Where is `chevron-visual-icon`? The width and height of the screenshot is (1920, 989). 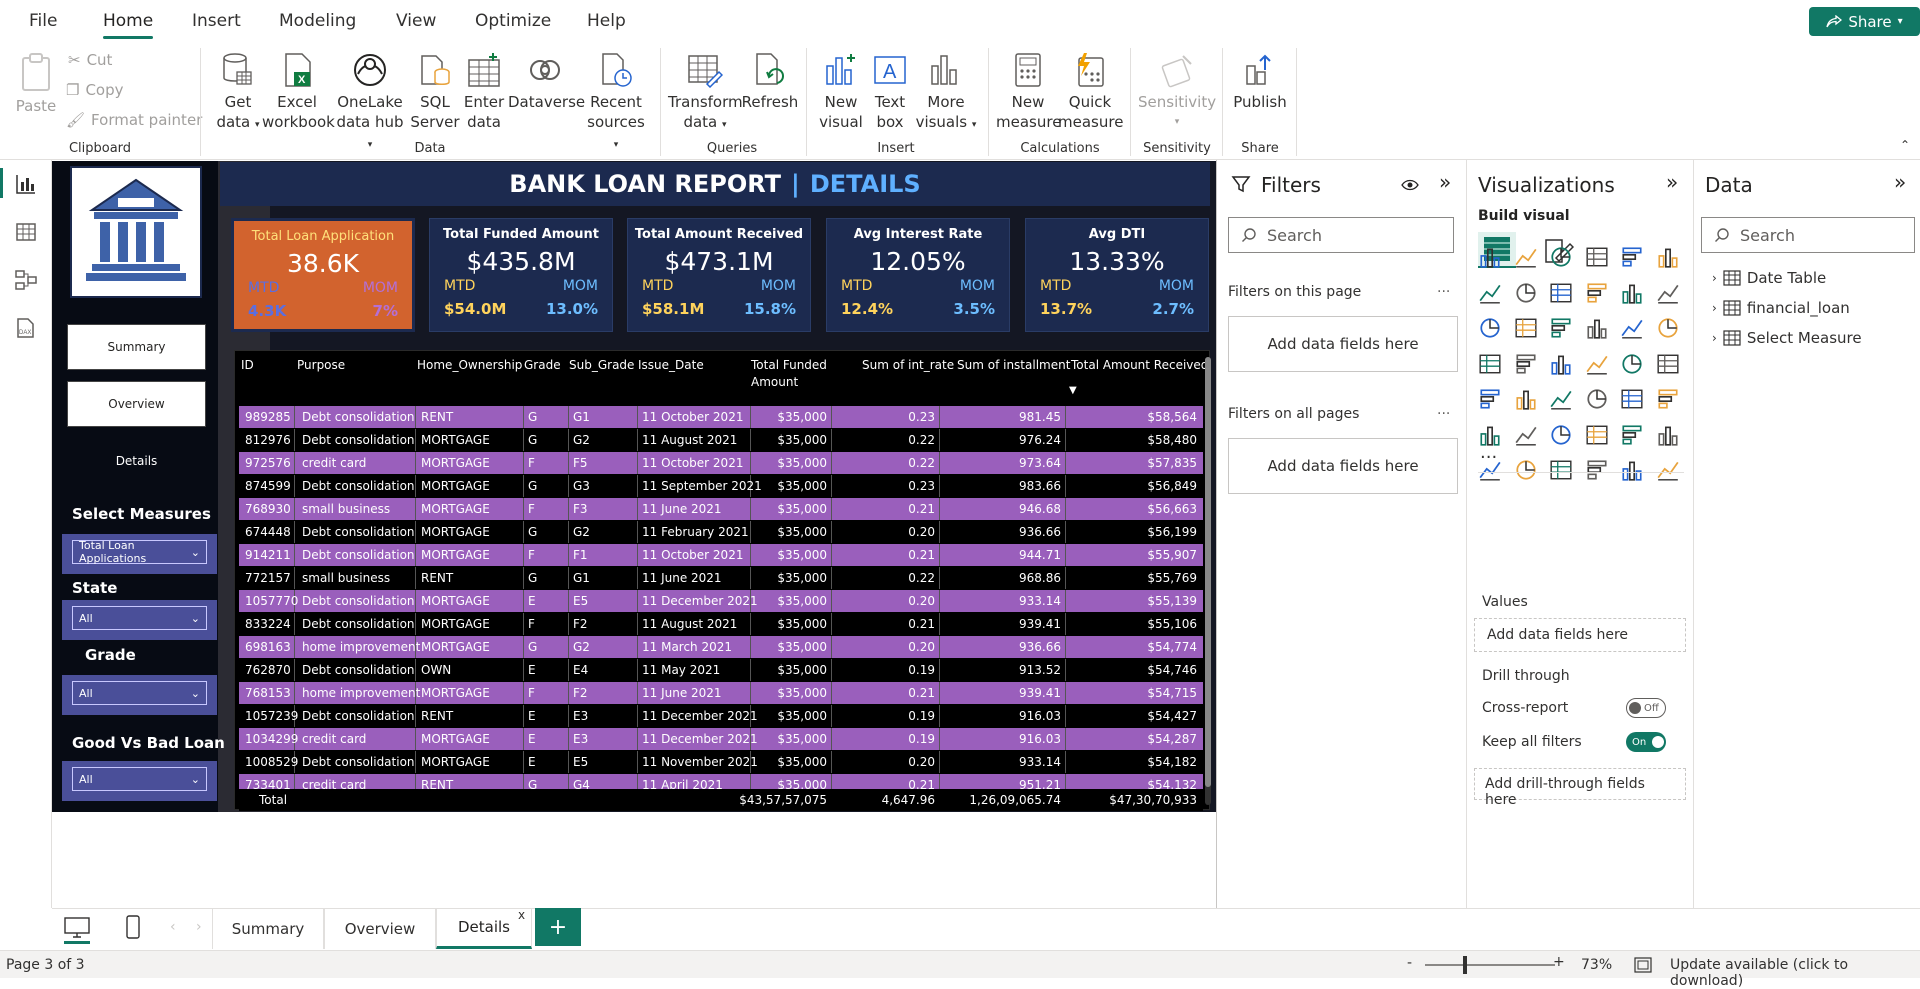
chevron-visual-icon is located at coordinates (1668, 470).